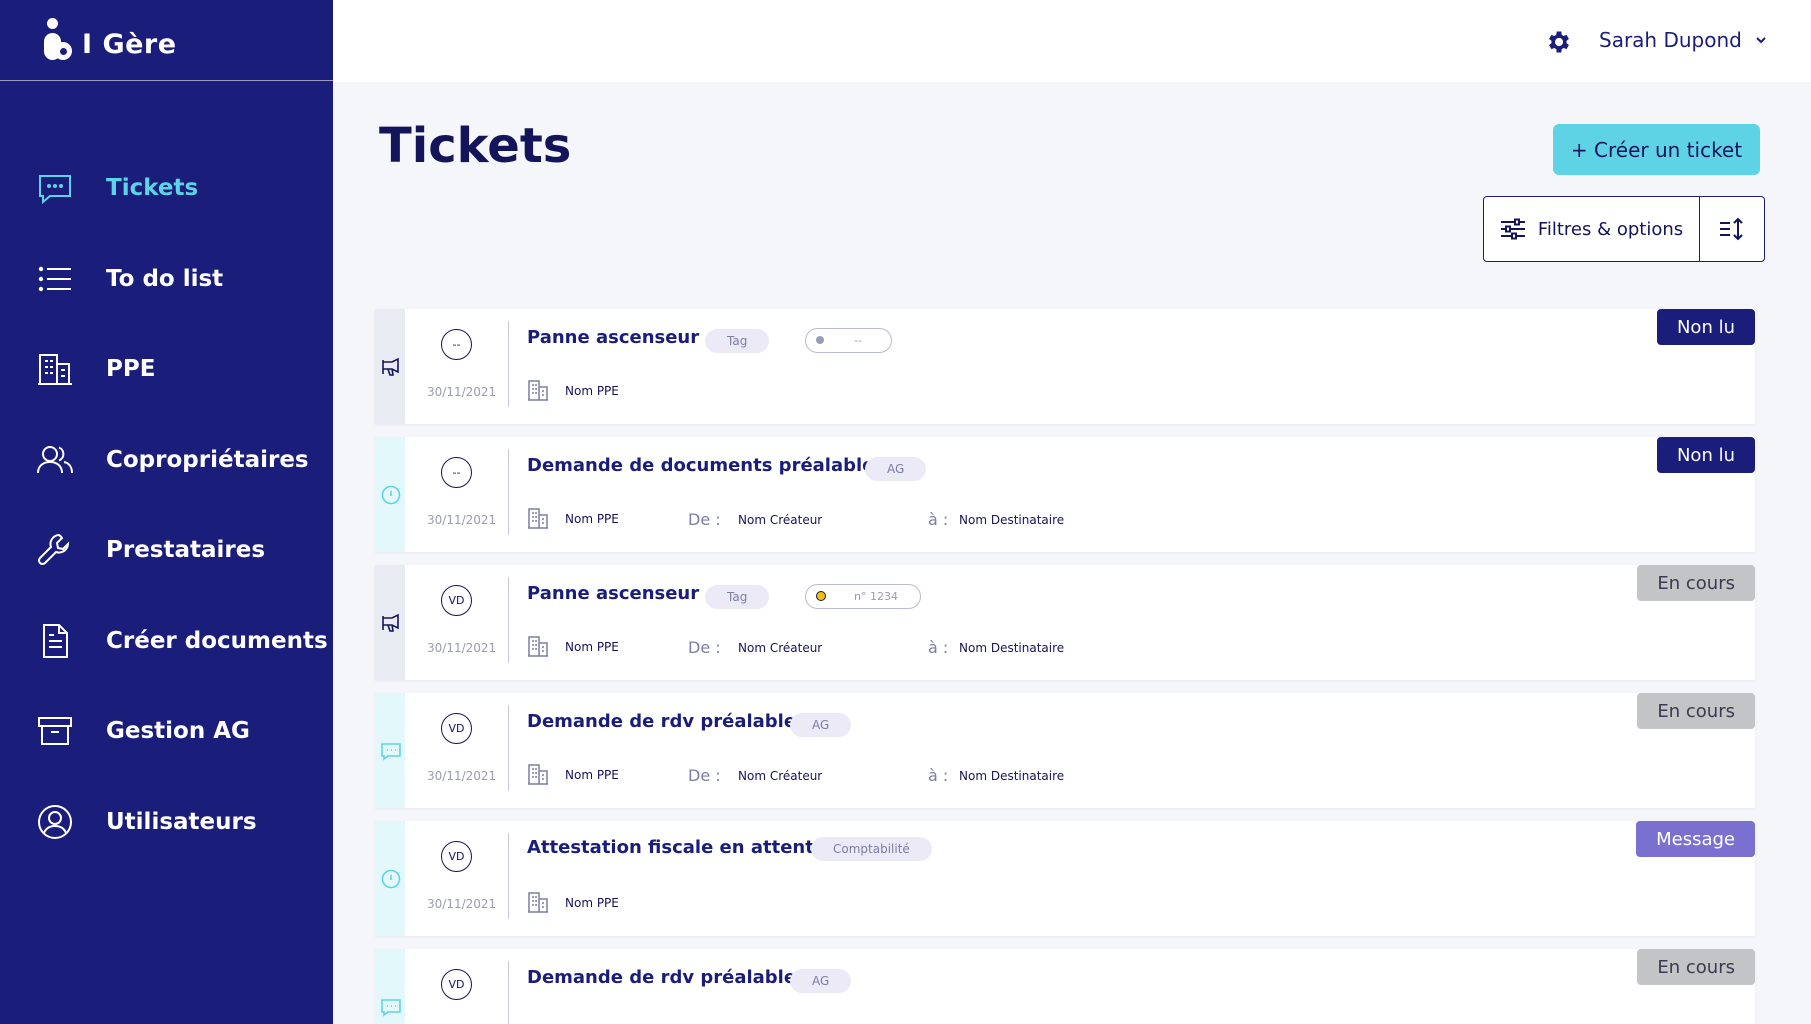 The image size is (1811, 1024). What do you see at coordinates (1656, 149) in the screenshot?
I see `create-ticket-button: + Créer un ticket` at bounding box center [1656, 149].